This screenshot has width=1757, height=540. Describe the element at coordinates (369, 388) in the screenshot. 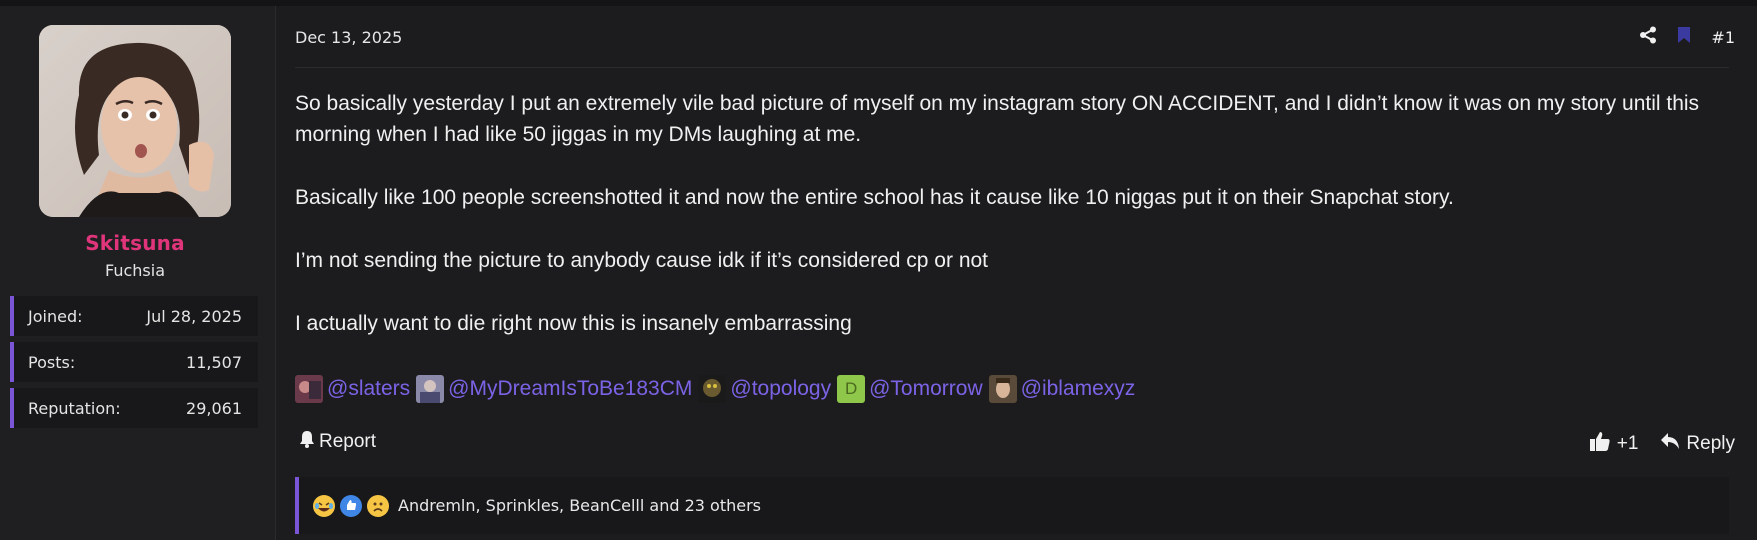

I see `mention-username: @slaters` at that location.